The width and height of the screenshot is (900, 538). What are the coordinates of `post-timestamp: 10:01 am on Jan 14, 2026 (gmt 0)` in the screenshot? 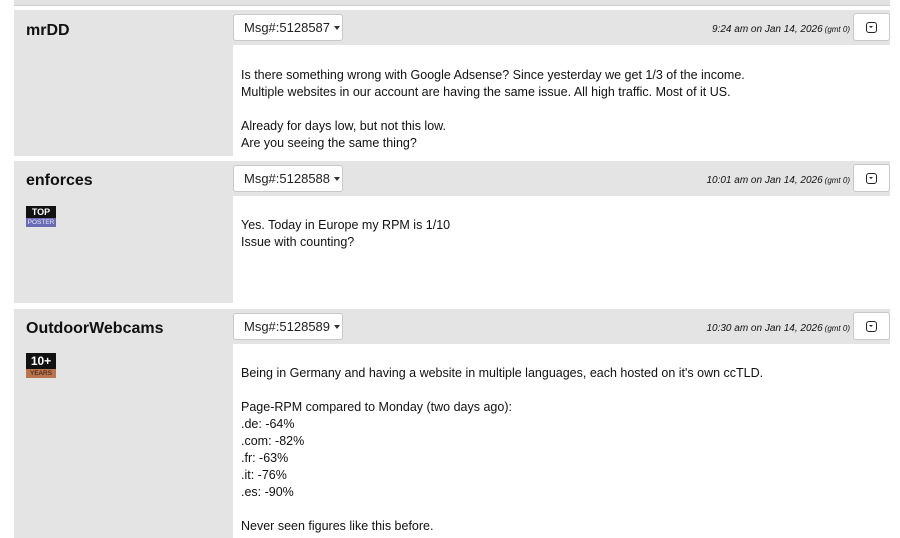 It's located at (778, 180).